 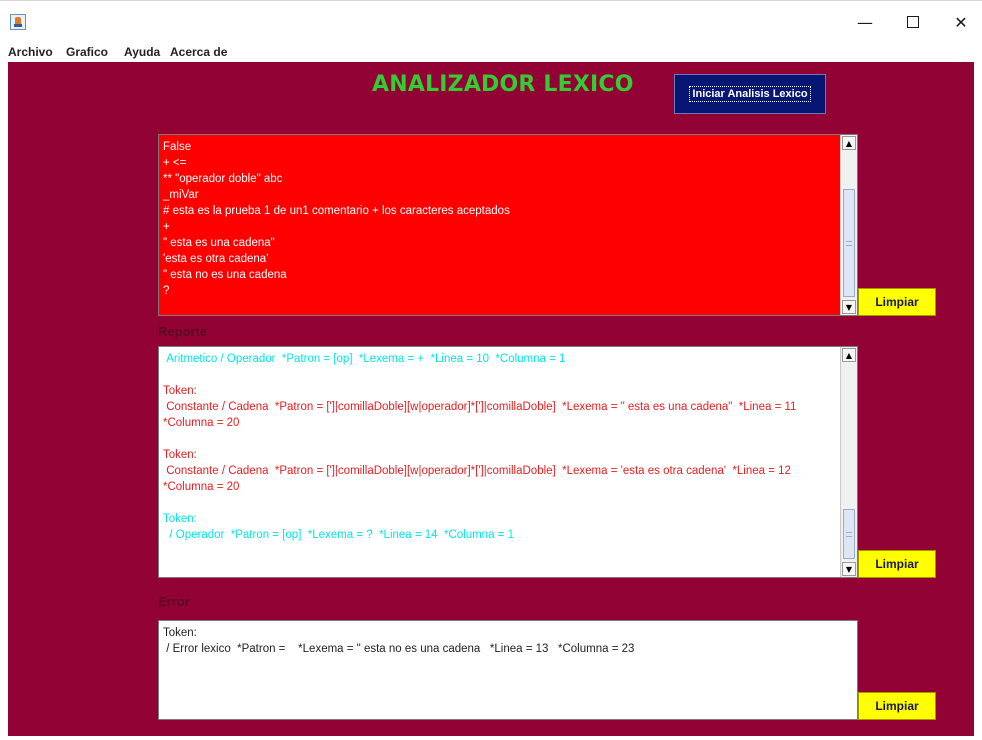 What do you see at coordinates (216, 259) in the screenshot?
I see `input-line: 'esta es otra cadena'` at bounding box center [216, 259].